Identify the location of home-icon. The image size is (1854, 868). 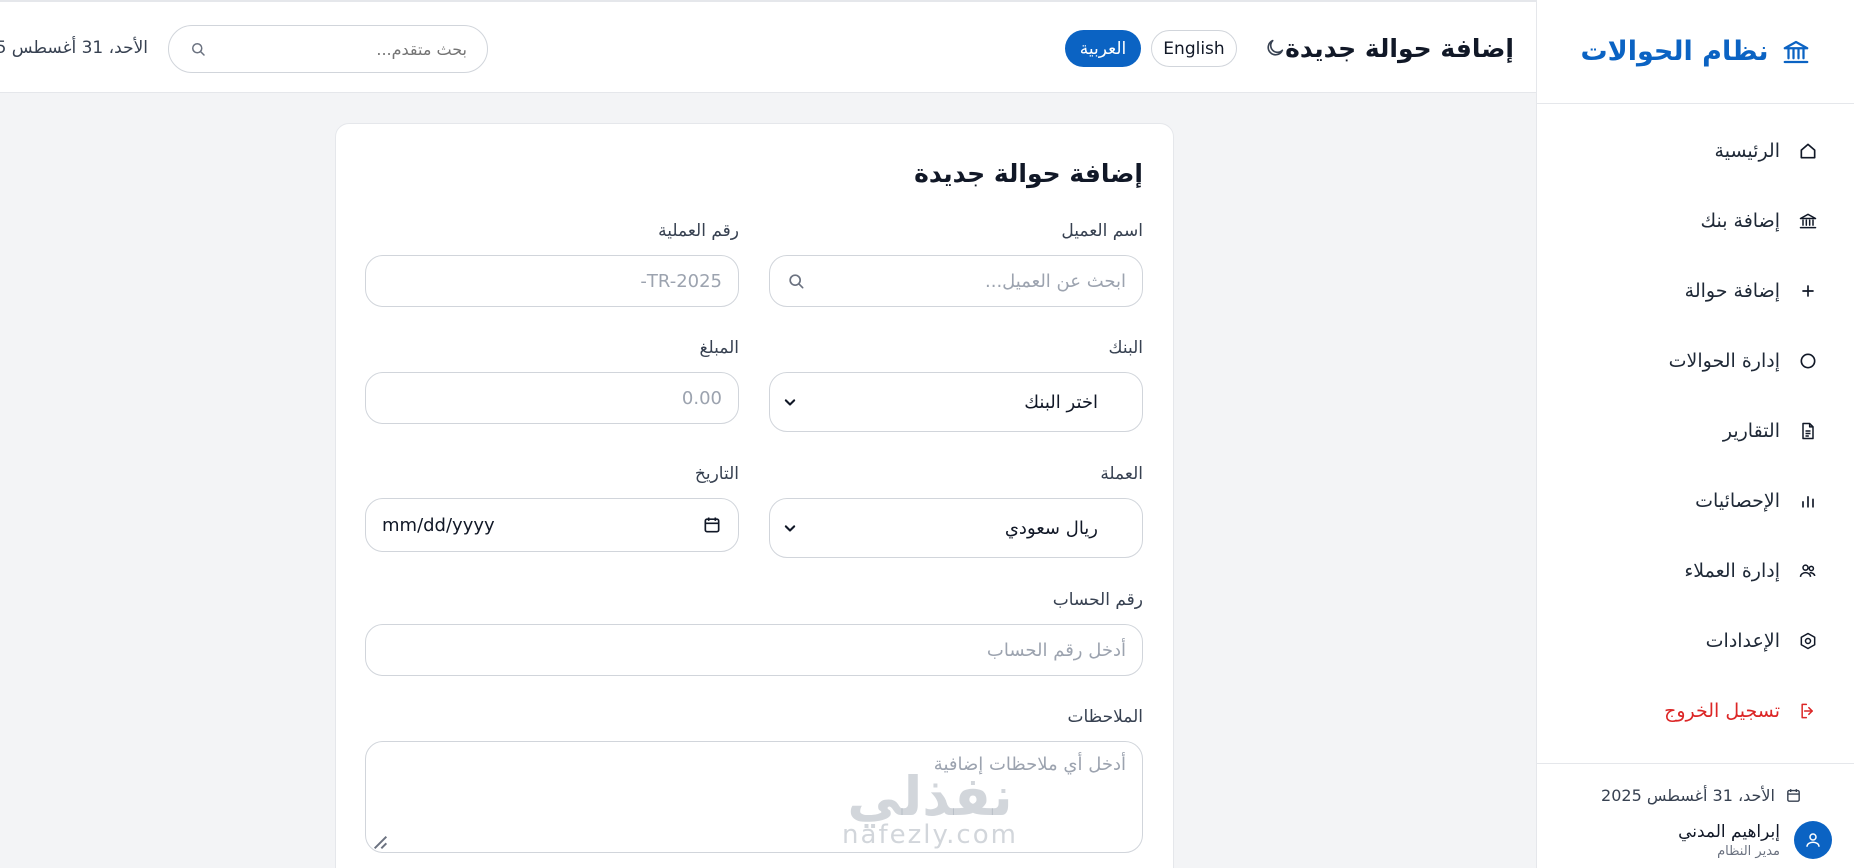
(1808, 151).